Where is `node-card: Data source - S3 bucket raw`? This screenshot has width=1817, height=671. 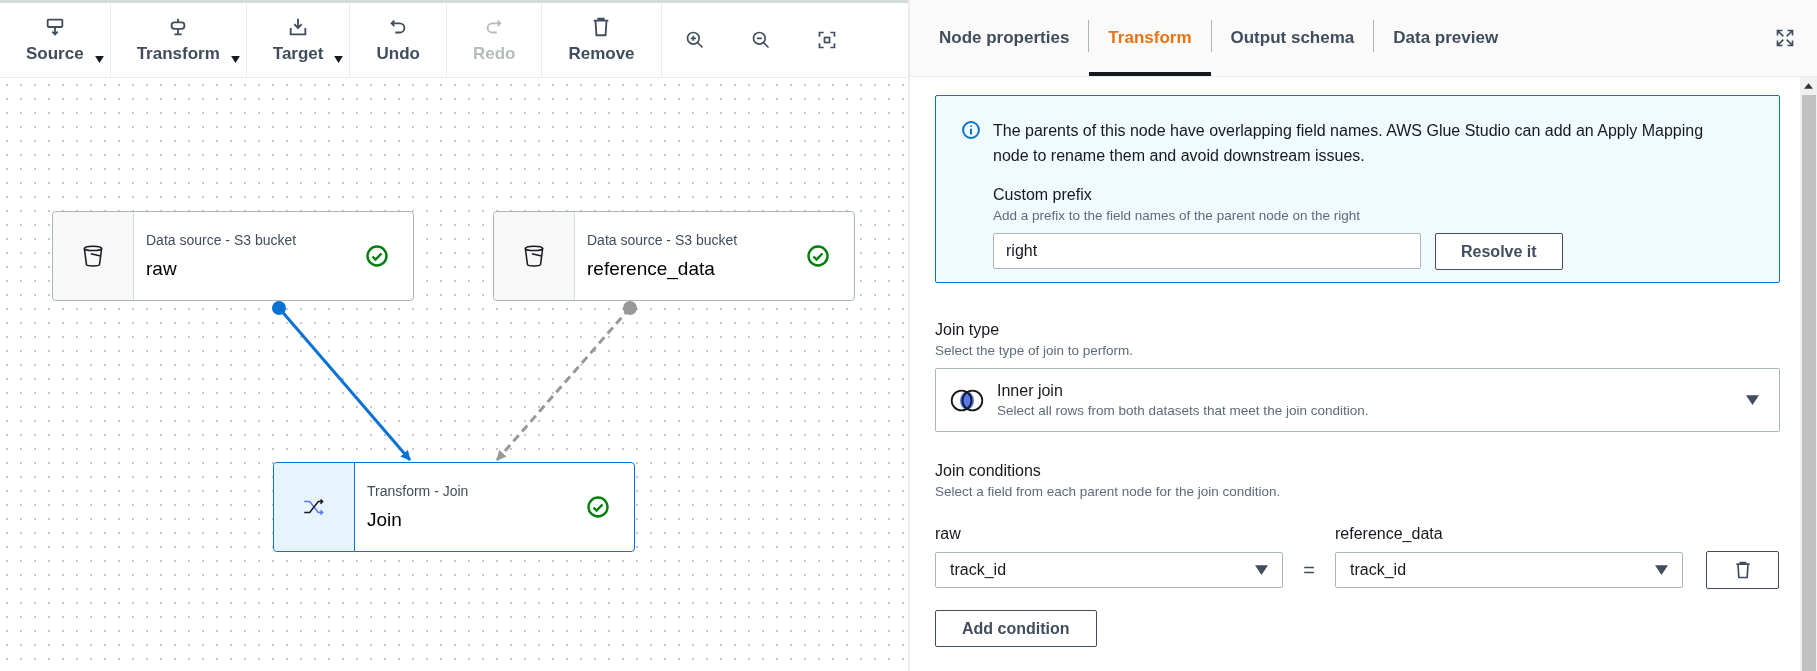
node-card: Data source - S3 bucket raw is located at coordinates (233, 256).